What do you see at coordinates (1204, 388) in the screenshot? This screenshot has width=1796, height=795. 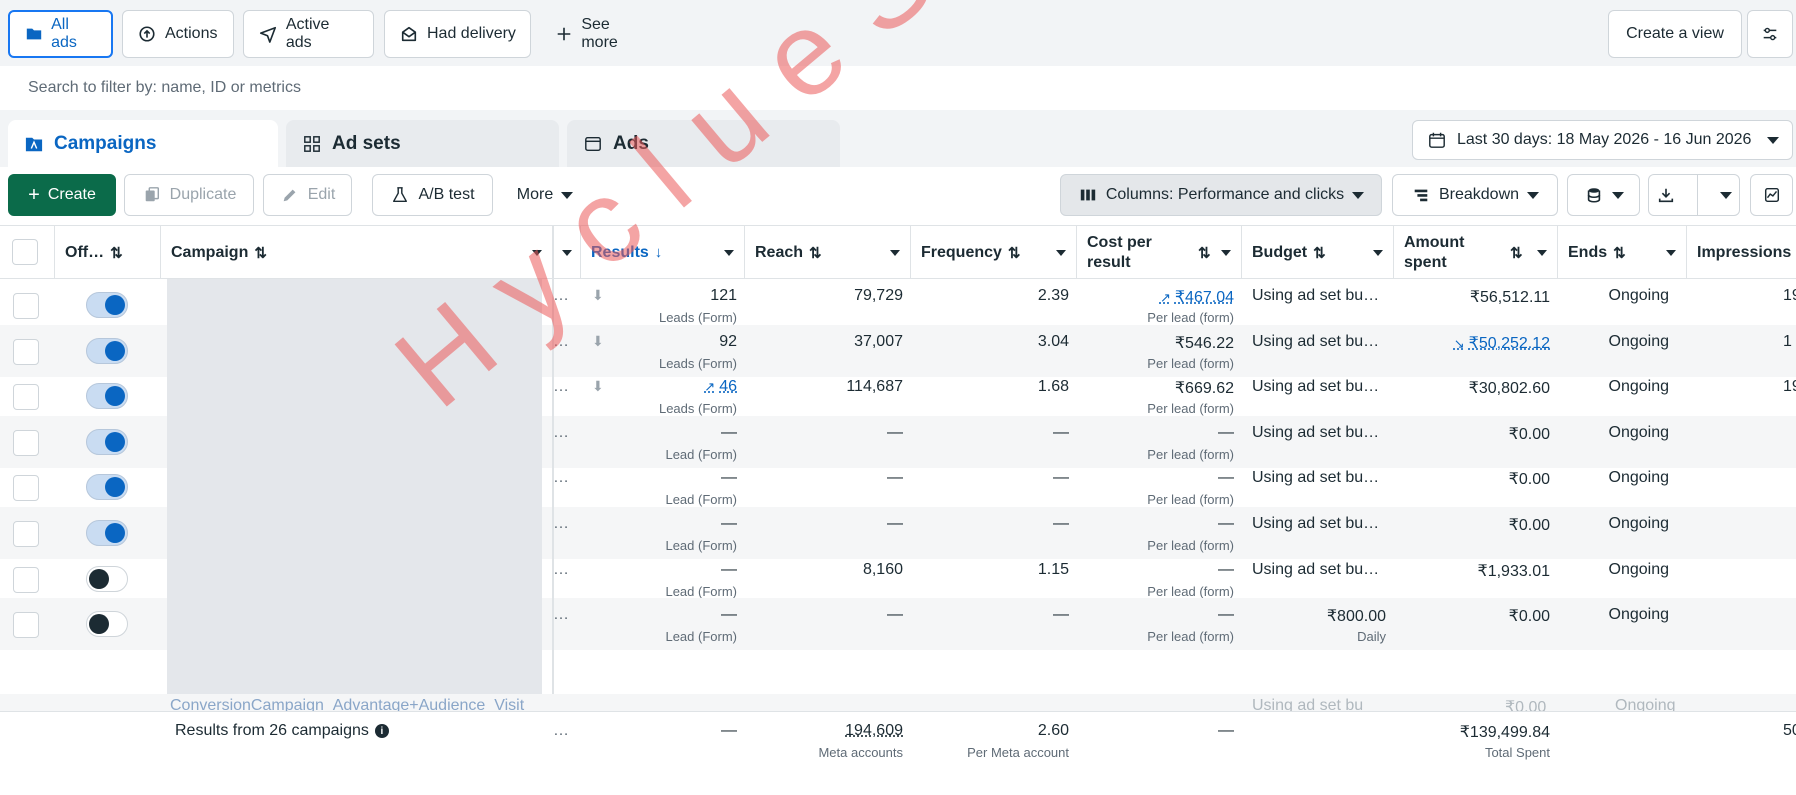 I see `cost-value: ₹669.62` at bounding box center [1204, 388].